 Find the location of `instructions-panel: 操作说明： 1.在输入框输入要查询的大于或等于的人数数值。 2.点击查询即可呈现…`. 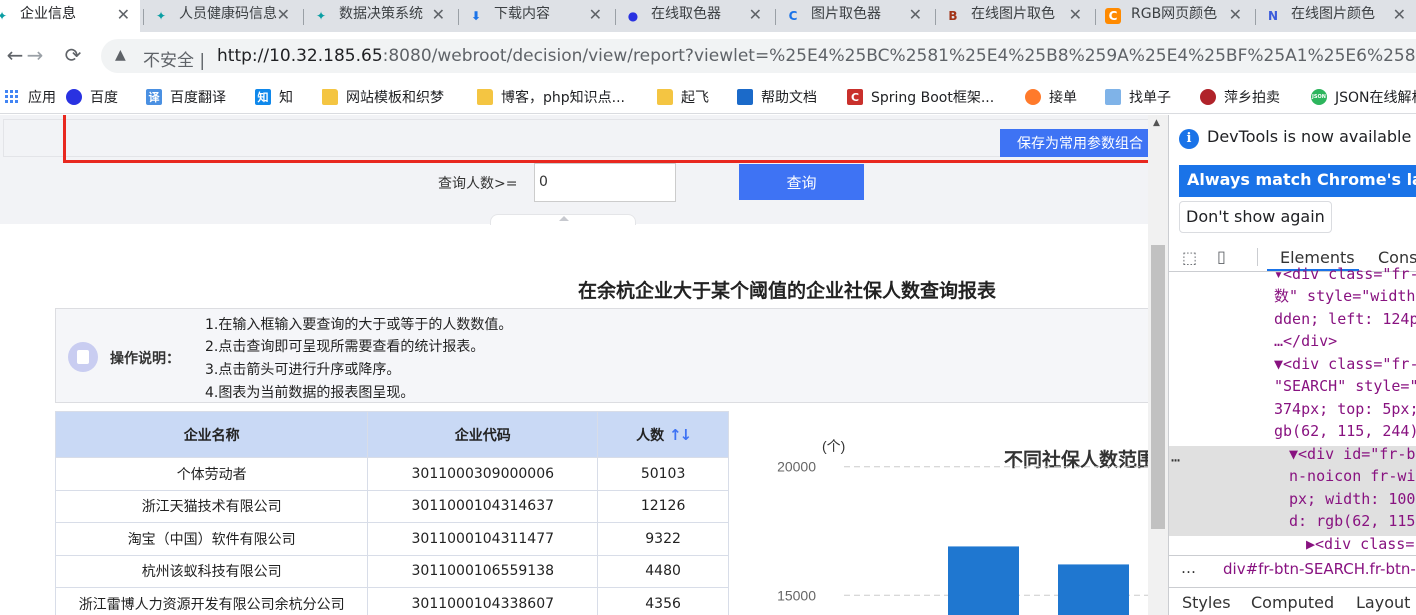

instructions-panel: 操作说明： 1.在输入框输入要查询的大于或等于的人数数值。 2.点击查询即可呈现… is located at coordinates (611, 355).